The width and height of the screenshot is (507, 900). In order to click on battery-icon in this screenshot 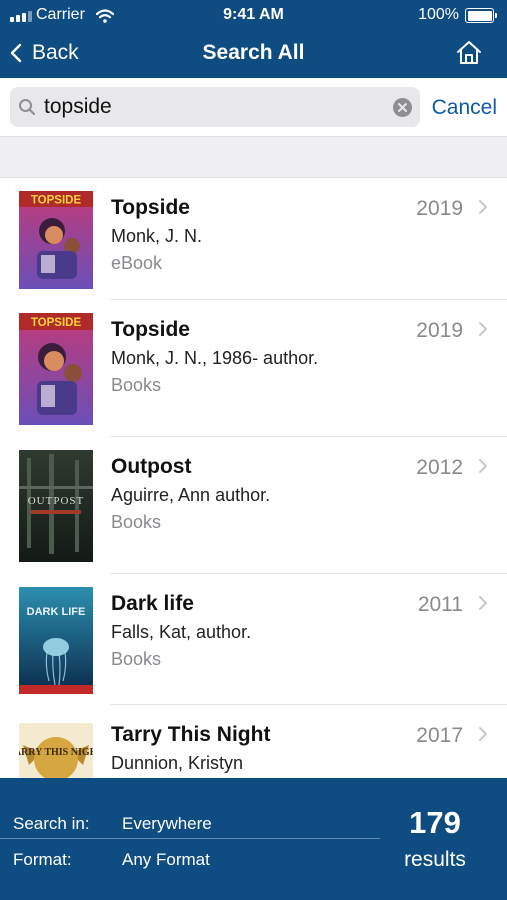, I will do `click(481, 15)`.